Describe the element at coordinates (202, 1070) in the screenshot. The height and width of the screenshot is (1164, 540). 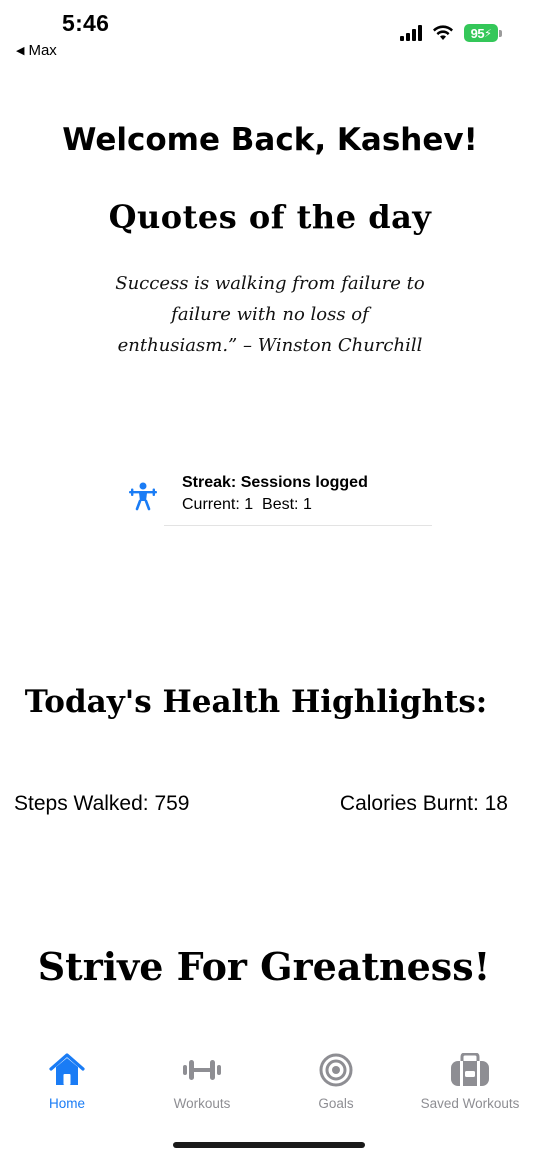
I see `dumbbell-icon` at that location.